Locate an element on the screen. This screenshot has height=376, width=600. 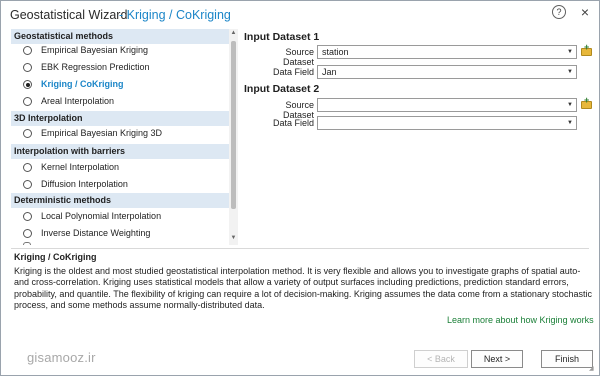
partially-hidden-radio-icon is located at coordinates (27, 243).